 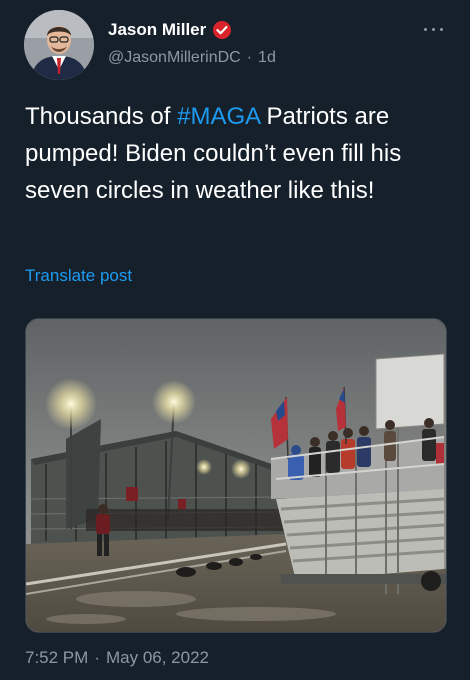 I want to click on author-display-name: Jason Miller, so click(x=157, y=30).